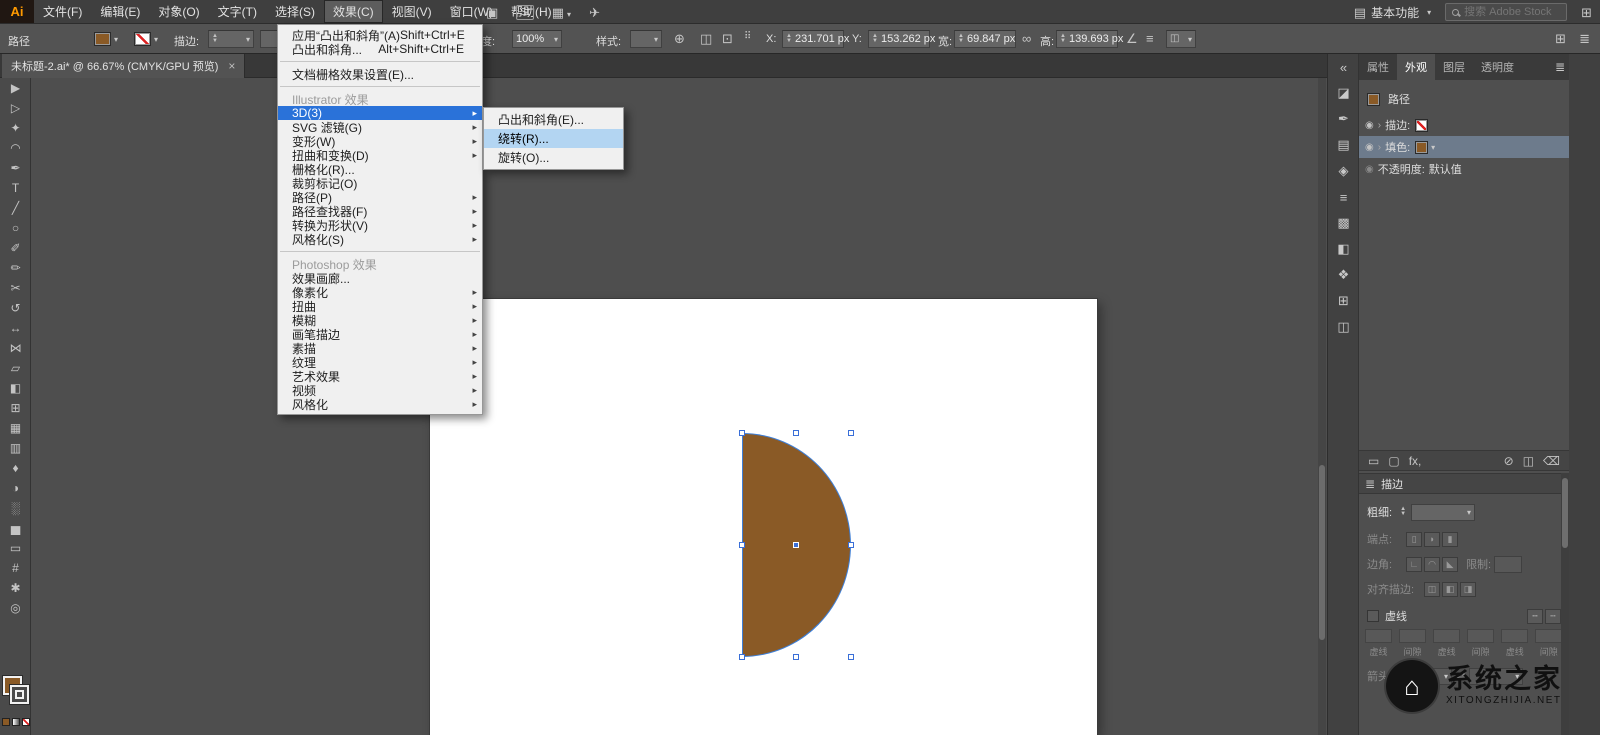 This screenshot has height=735, width=1600. What do you see at coordinates (15, 588) in the screenshot?
I see `hand-tool: ✱` at bounding box center [15, 588].